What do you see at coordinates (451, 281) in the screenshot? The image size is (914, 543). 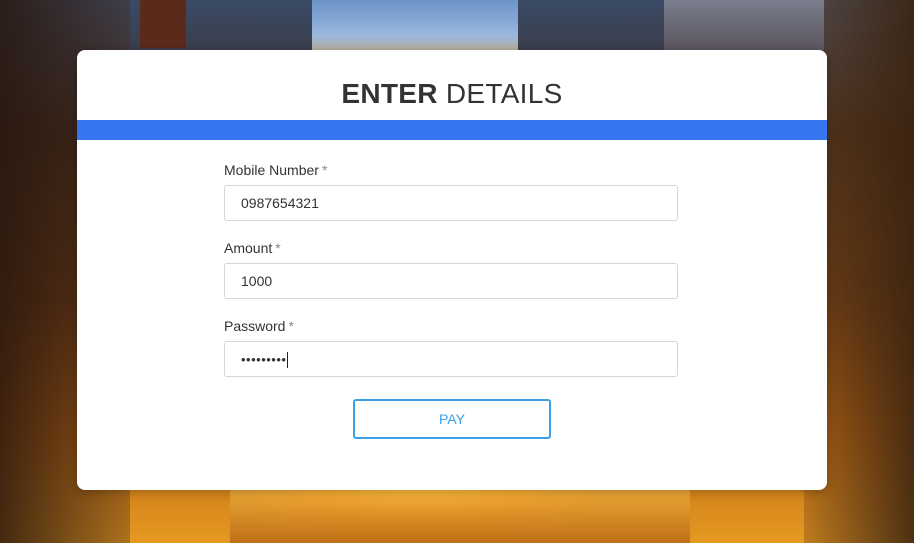 I see `amount-input: 1000` at bounding box center [451, 281].